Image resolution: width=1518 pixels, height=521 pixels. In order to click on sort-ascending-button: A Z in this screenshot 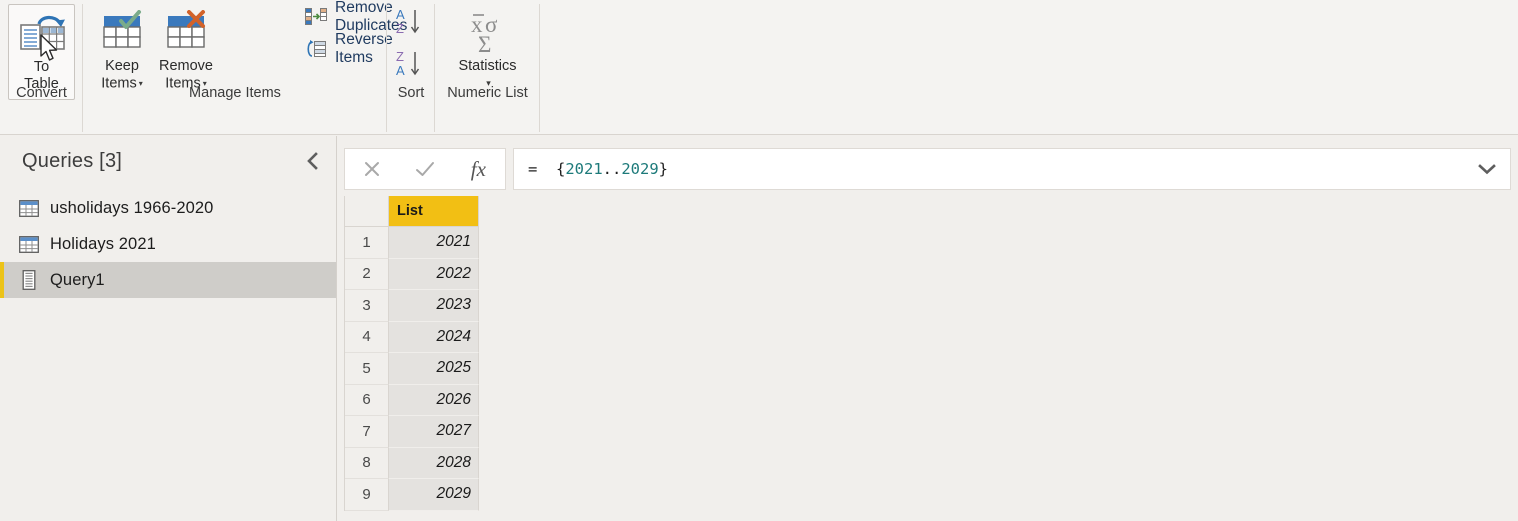, I will do `click(411, 21)`.